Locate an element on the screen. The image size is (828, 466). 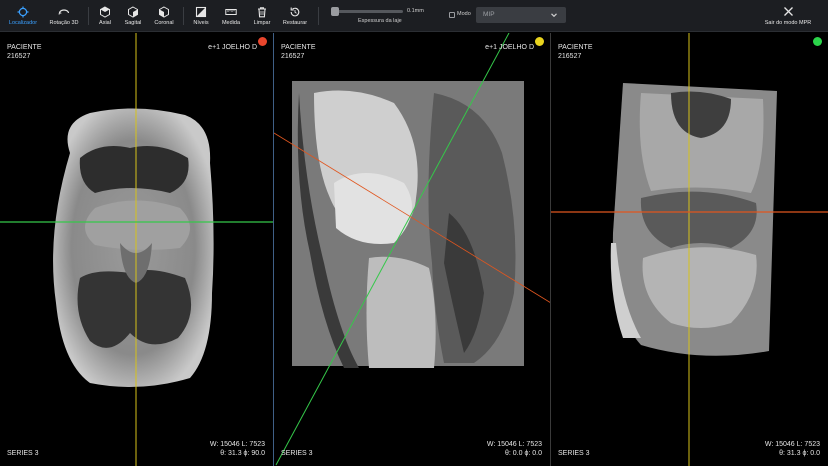
levels-button: Níveis is located at coordinates (201, 16).